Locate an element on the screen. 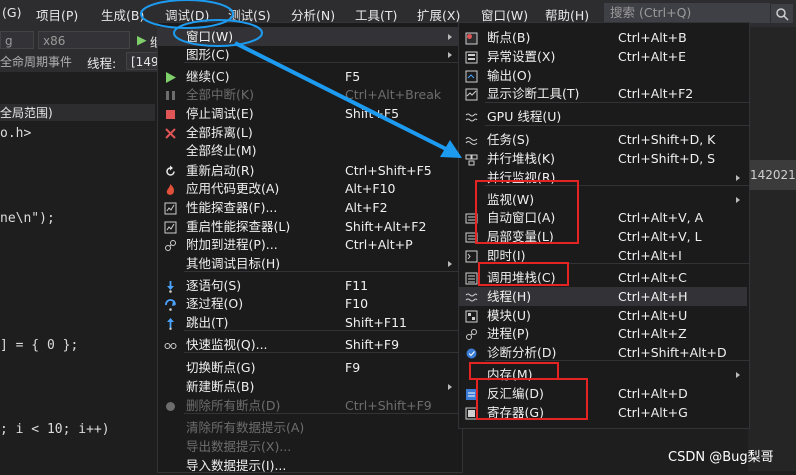 The height and width of the screenshot is (475, 796). annotation-arrow-line is located at coordinates (341, 96).